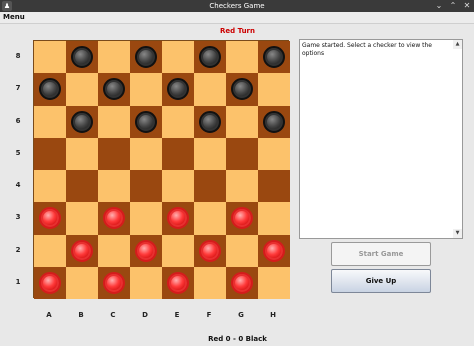  What do you see at coordinates (178, 121) in the screenshot?
I see `board-square-e6` at bounding box center [178, 121].